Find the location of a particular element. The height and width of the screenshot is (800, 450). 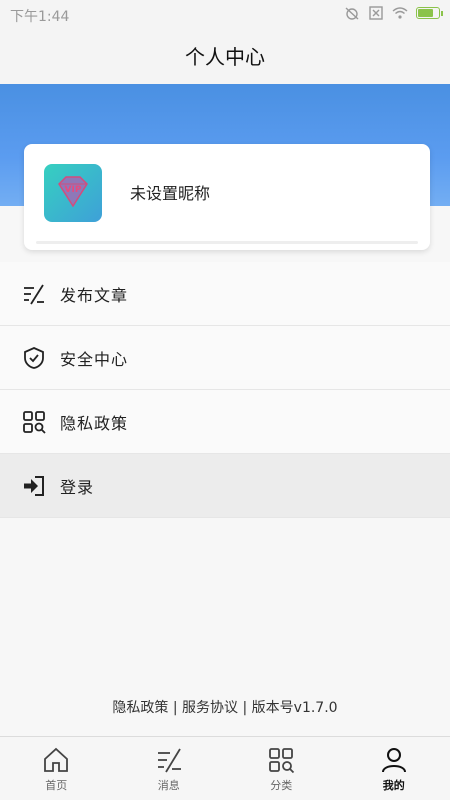

login-icon is located at coordinates (34, 485).